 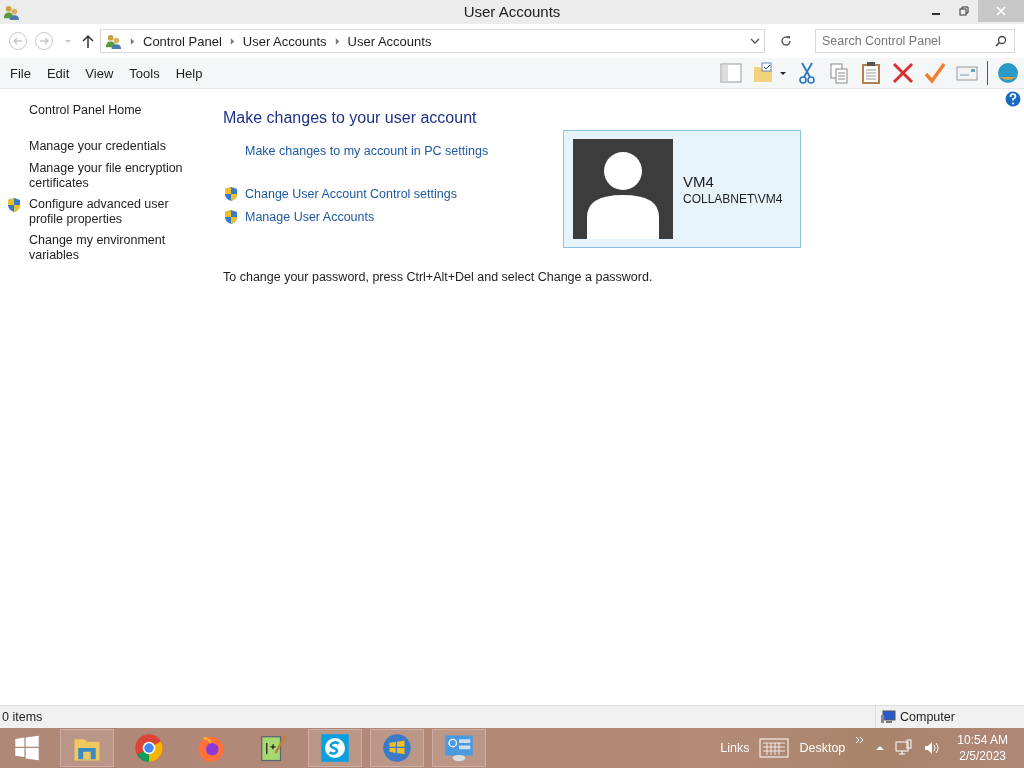 What do you see at coordinates (97, 146) in the screenshot?
I see `sidebar-link: Manage your credentials` at bounding box center [97, 146].